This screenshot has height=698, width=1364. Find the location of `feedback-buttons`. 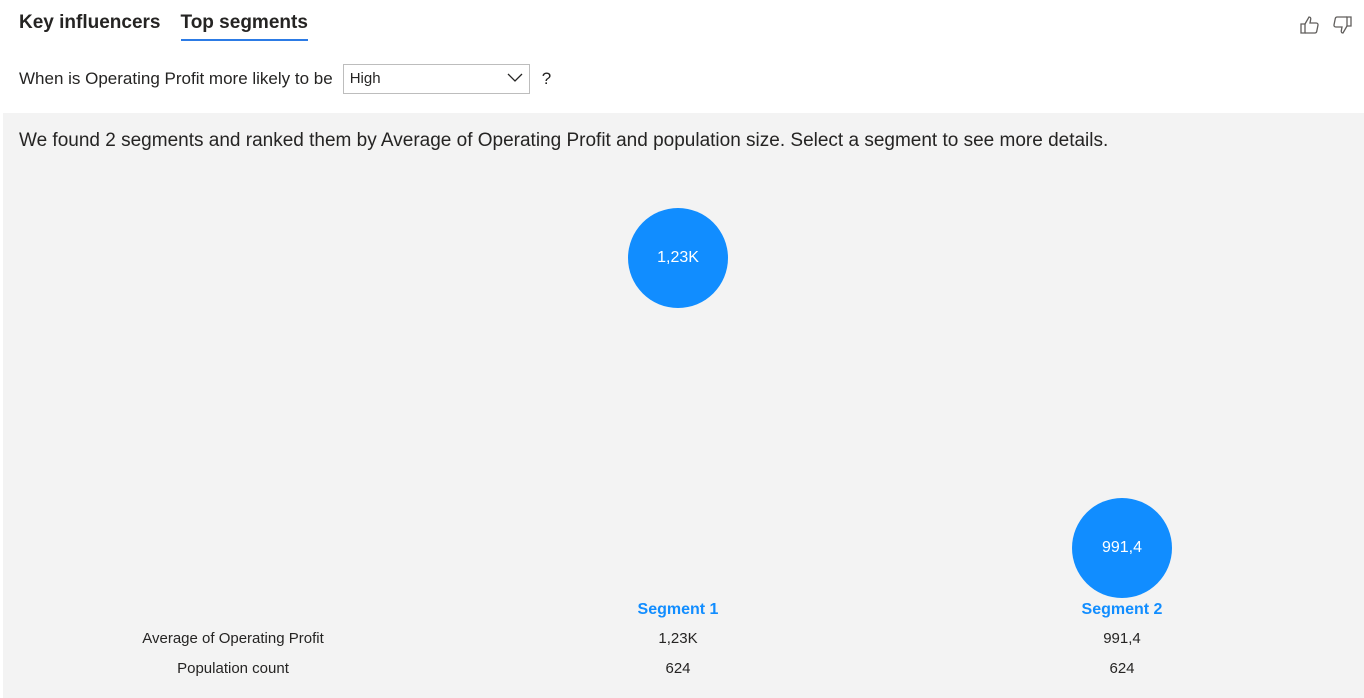

feedback-buttons is located at coordinates (1326, 25).